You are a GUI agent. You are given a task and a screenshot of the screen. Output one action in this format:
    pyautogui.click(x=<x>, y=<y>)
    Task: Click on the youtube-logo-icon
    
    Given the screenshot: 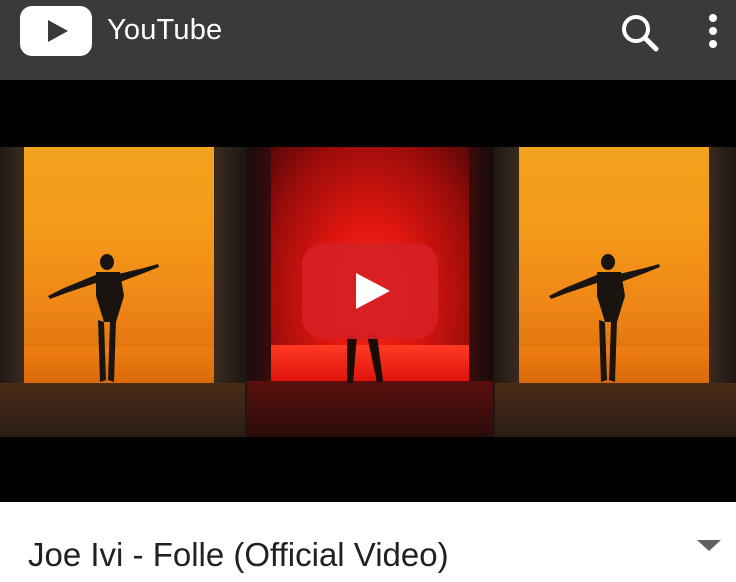 What is the action you would take?
    pyautogui.click(x=56, y=31)
    